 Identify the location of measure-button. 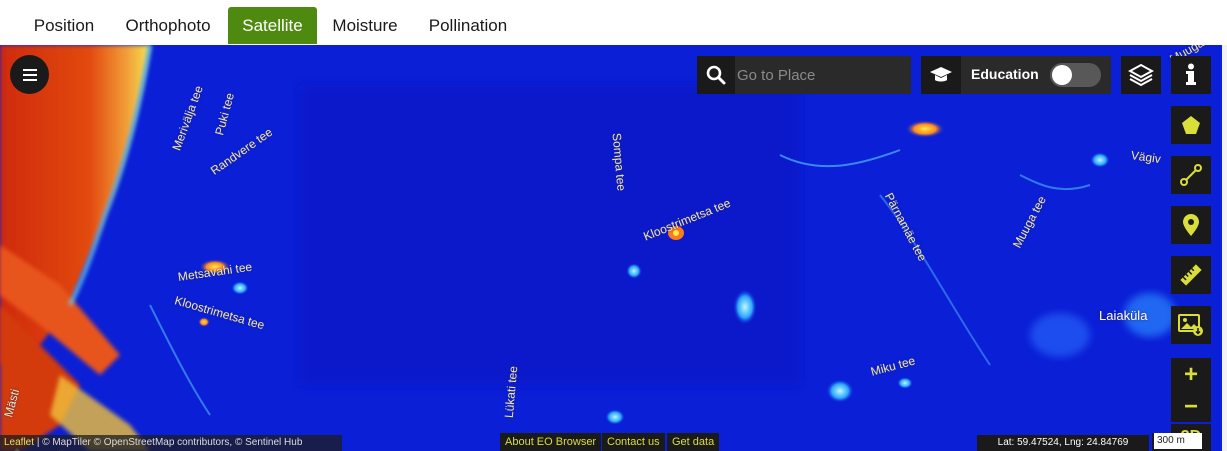
(1191, 275).